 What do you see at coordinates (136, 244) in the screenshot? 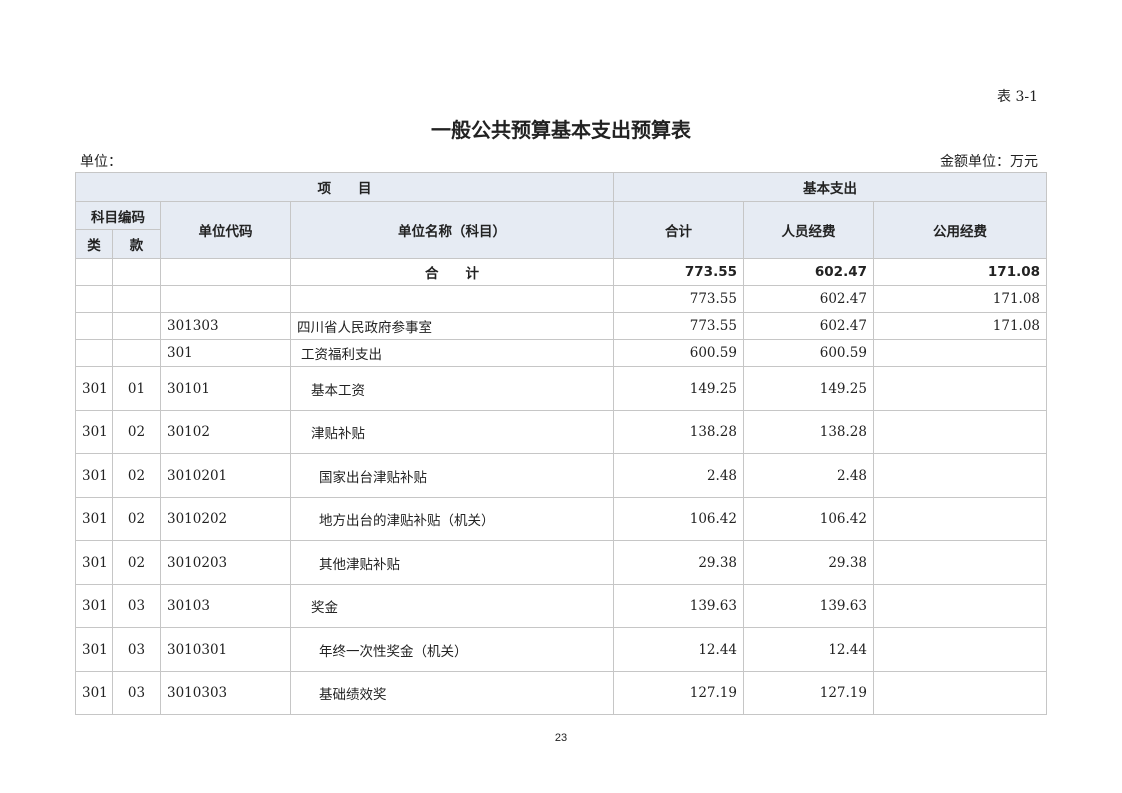
I see `header-item: 款` at bounding box center [136, 244].